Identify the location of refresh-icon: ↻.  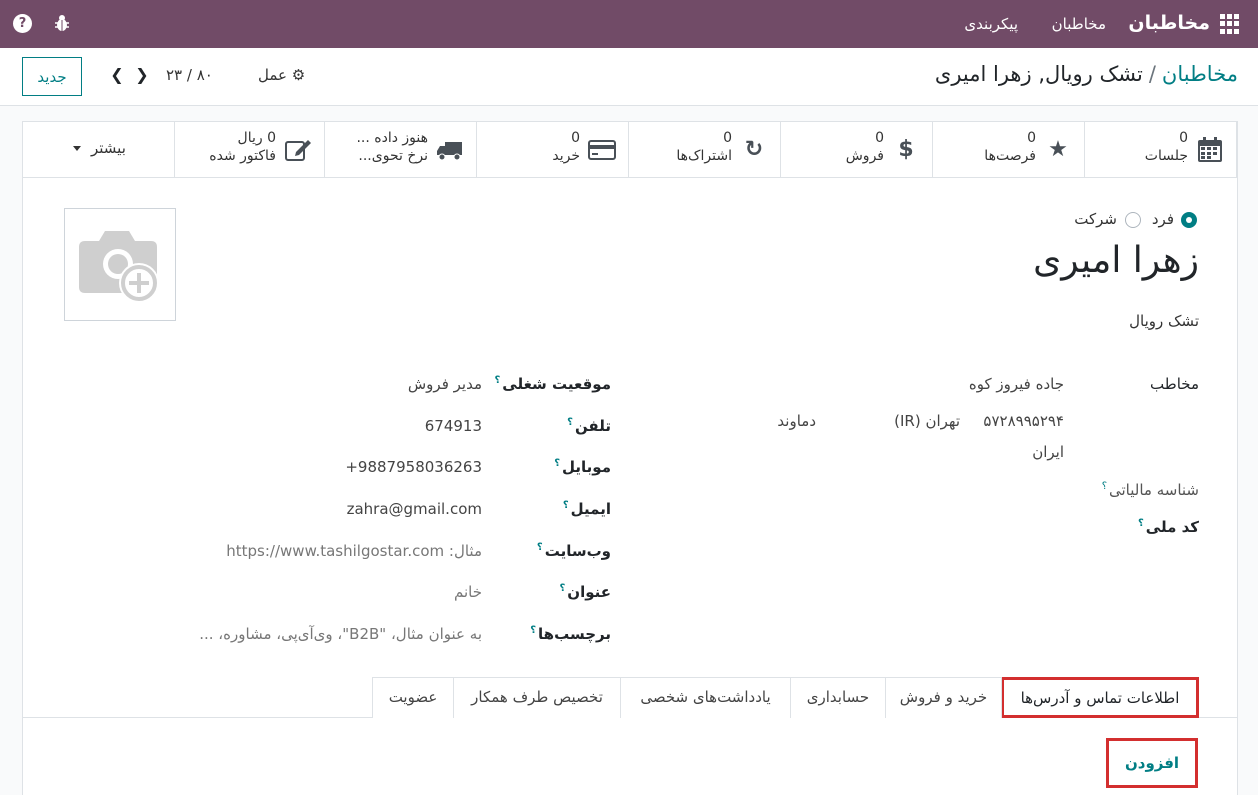
(754, 149).